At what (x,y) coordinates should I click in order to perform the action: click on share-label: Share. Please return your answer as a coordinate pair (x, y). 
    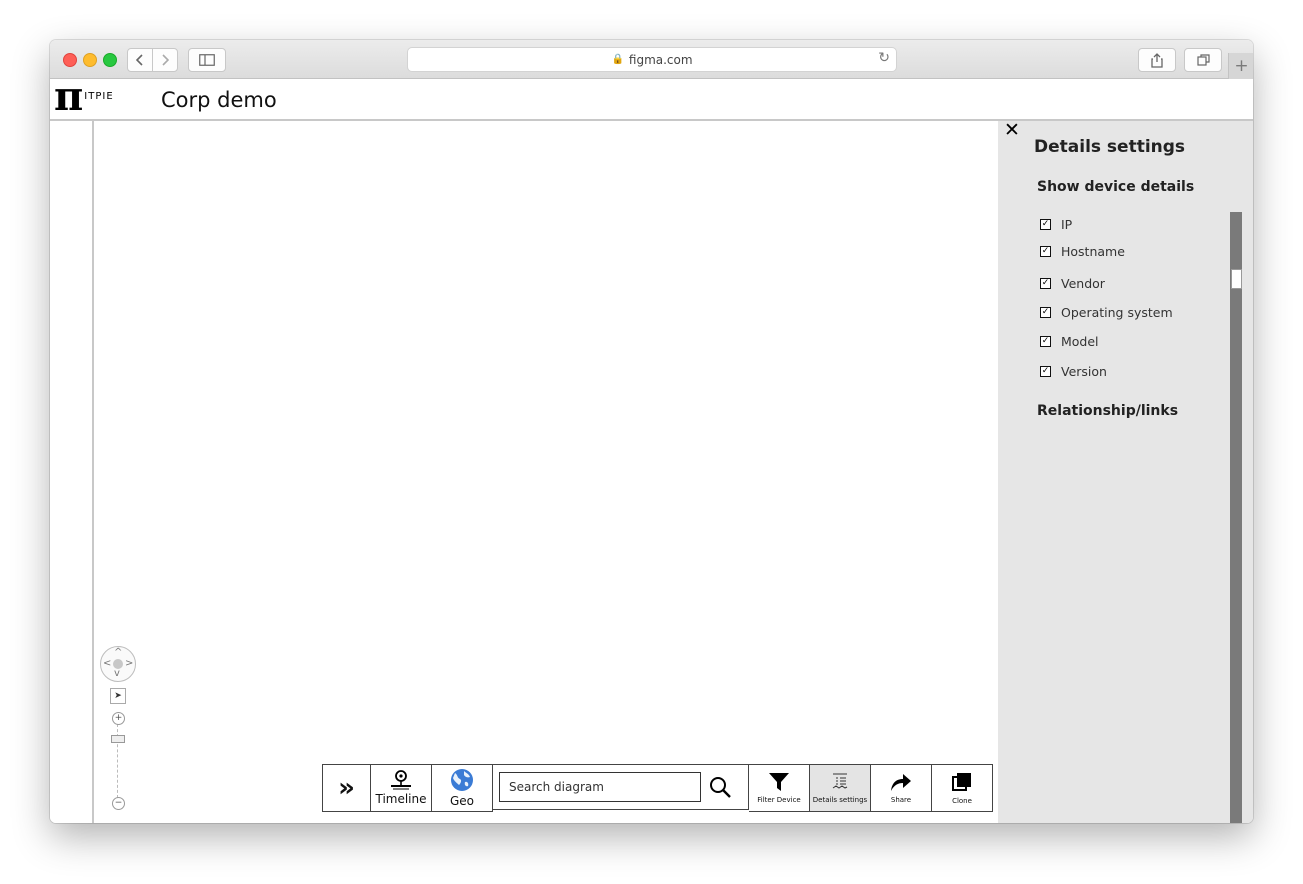
    Looking at the image, I should click on (901, 800).